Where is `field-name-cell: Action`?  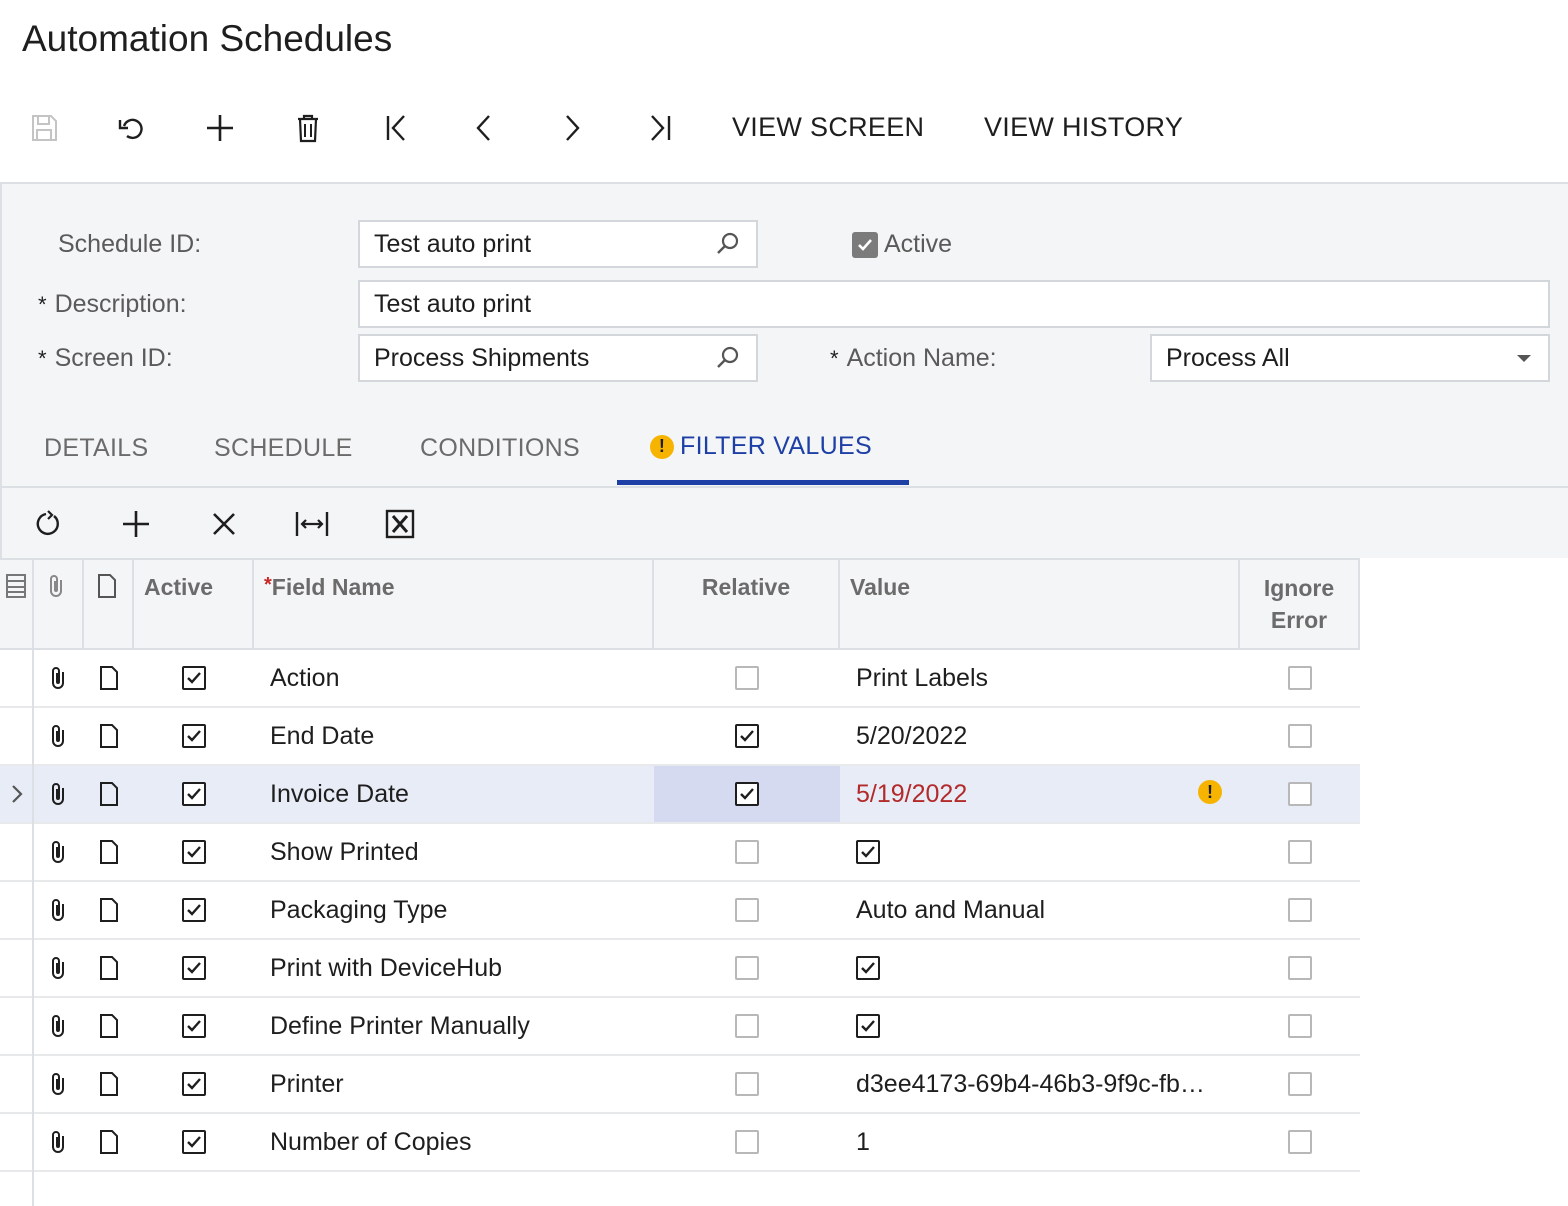 field-name-cell: Action is located at coordinates (460, 678).